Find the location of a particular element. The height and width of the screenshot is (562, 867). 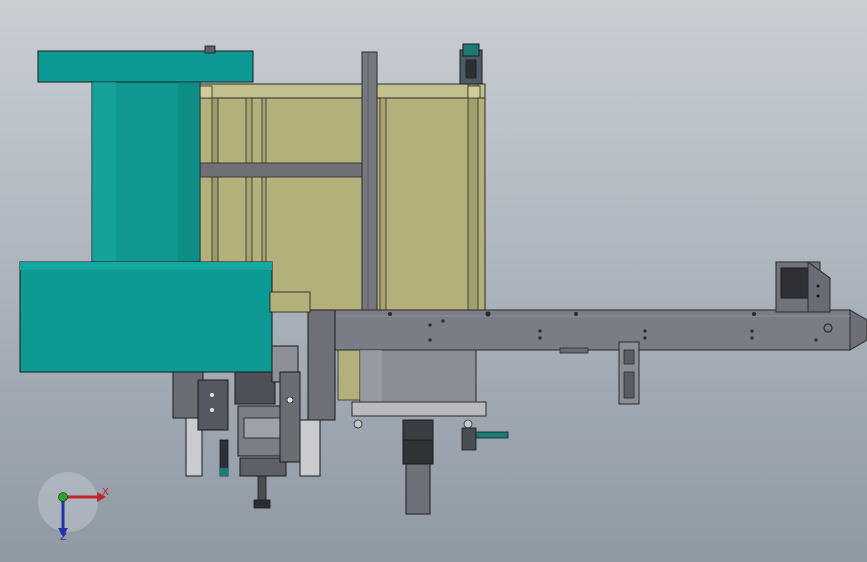

triad-shadow-icon is located at coordinates (68, 502).